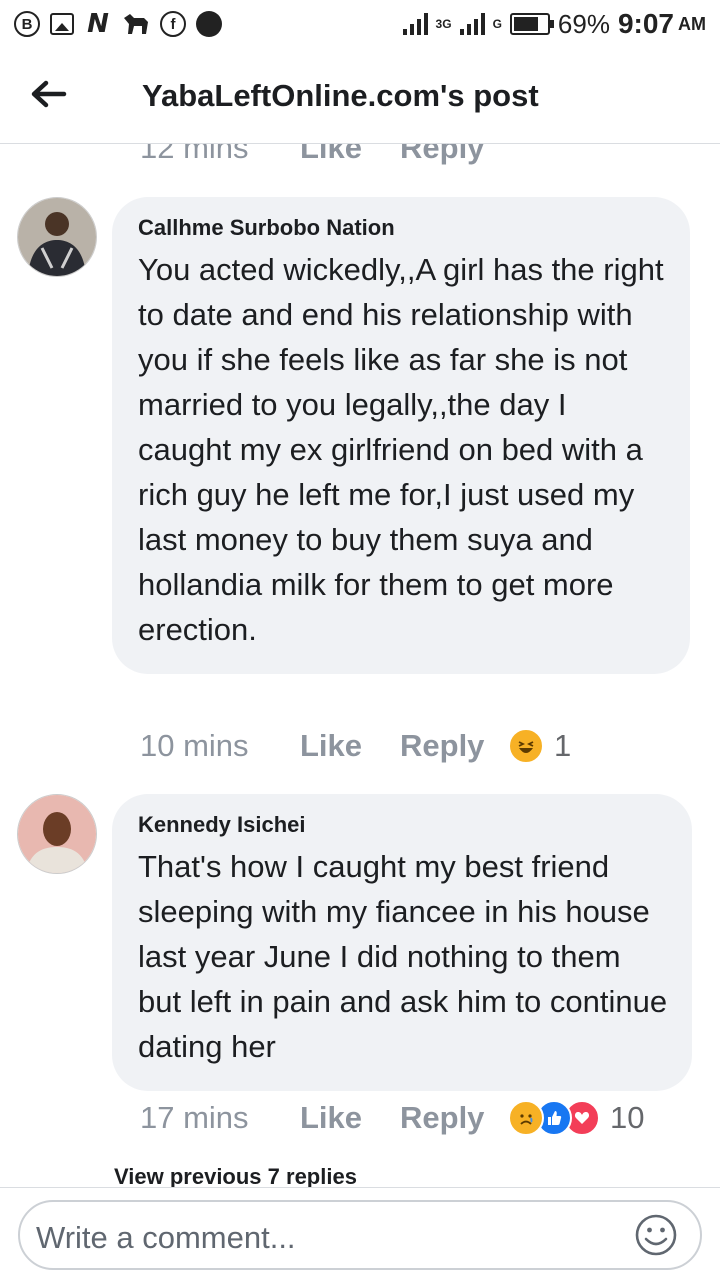 The image size is (720, 1281). What do you see at coordinates (627, 1117) in the screenshot?
I see `reaction-count: 10` at bounding box center [627, 1117].